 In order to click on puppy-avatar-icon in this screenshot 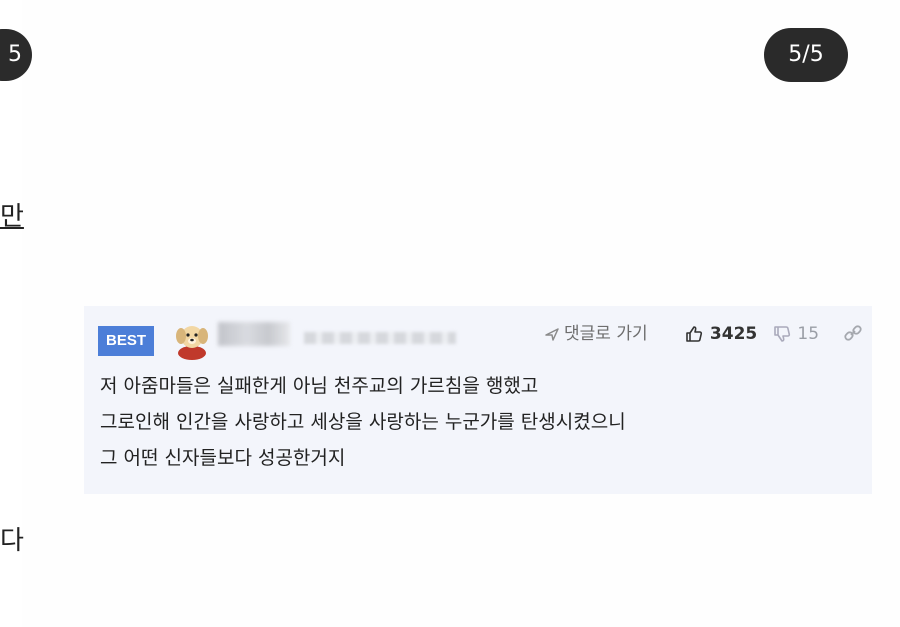, I will do `click(192, 340)`.